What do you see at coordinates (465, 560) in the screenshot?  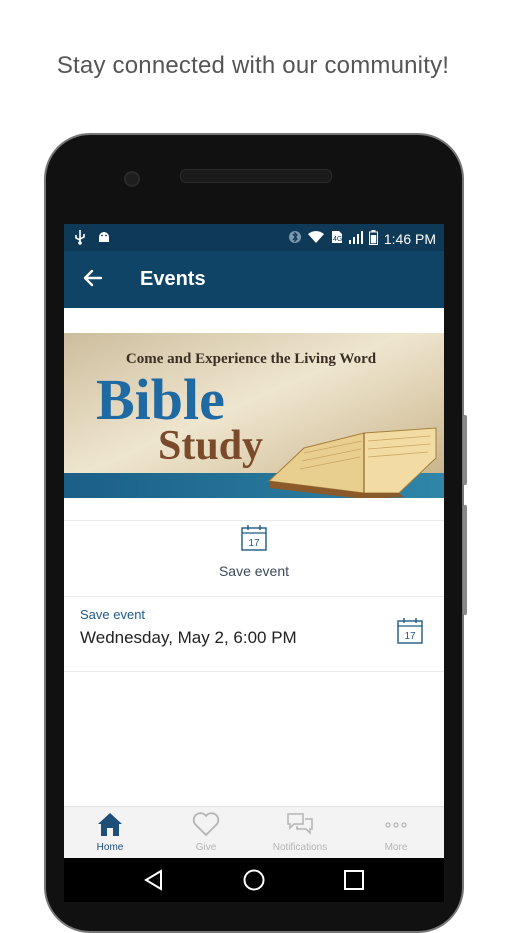 I see `power-button` at bounding box center [465, 560].